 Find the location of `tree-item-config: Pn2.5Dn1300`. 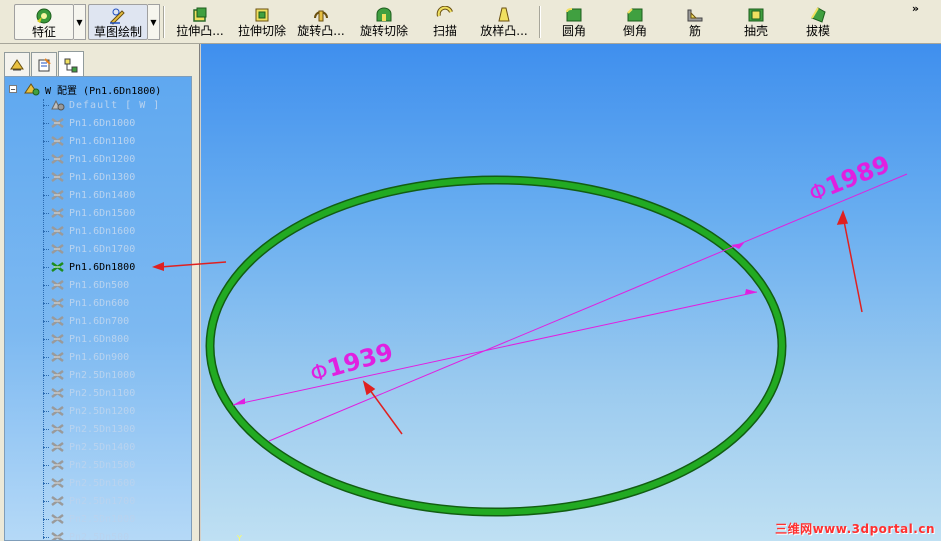

tree-item-config: Pn2.5Dn1300 is located at coordinates (89, 429).